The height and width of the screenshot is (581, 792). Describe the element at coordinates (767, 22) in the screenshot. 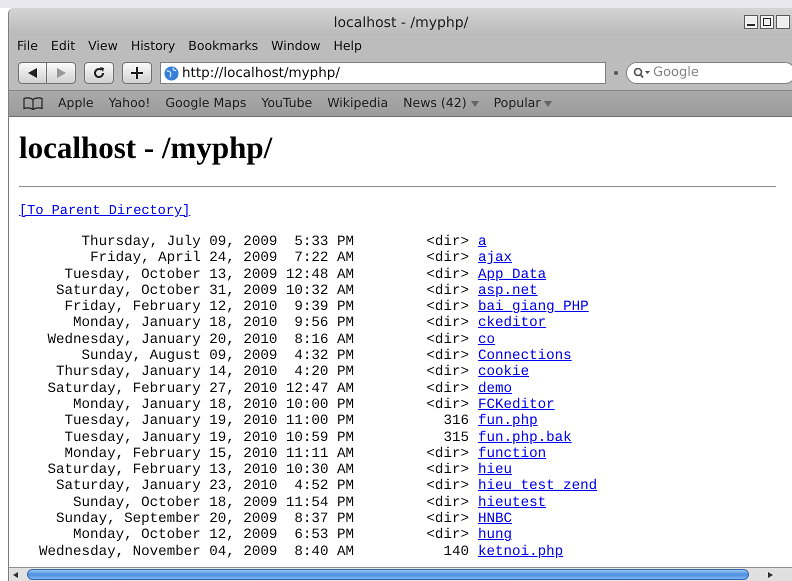

I see `maximize-button` at that location.